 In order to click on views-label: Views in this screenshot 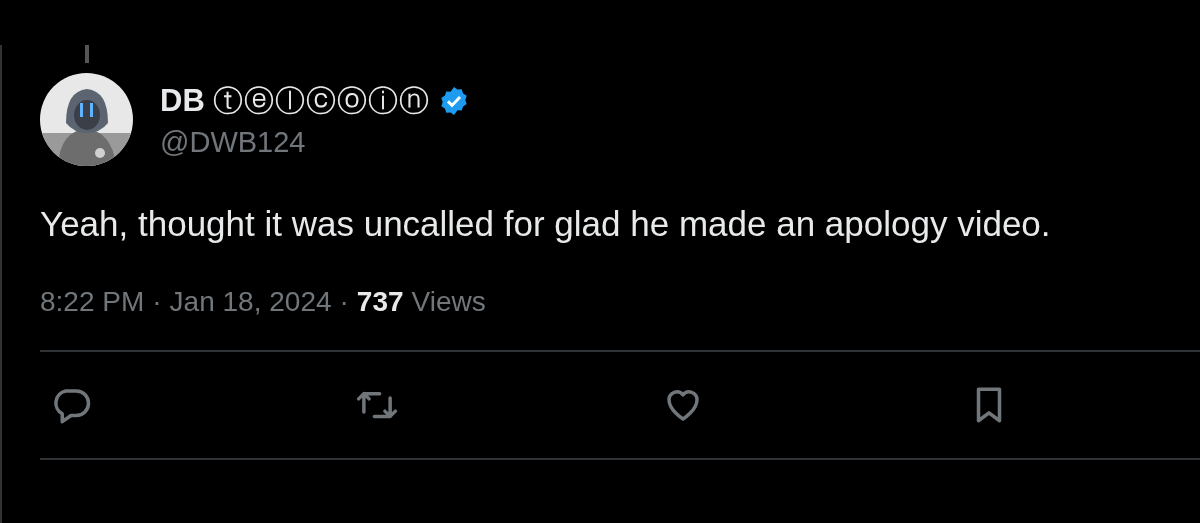, I will do `click(448, 302)`.